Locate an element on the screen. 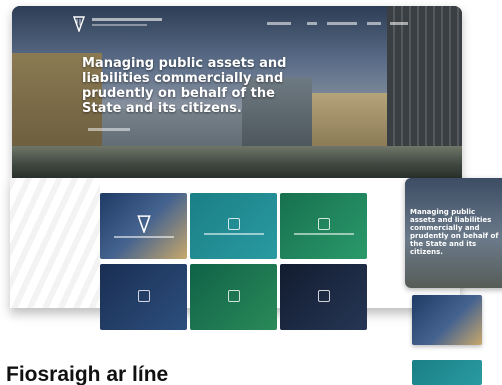 The height and width of the screenshot is (385, 502). river-quay is located at coordinates (237, 162).